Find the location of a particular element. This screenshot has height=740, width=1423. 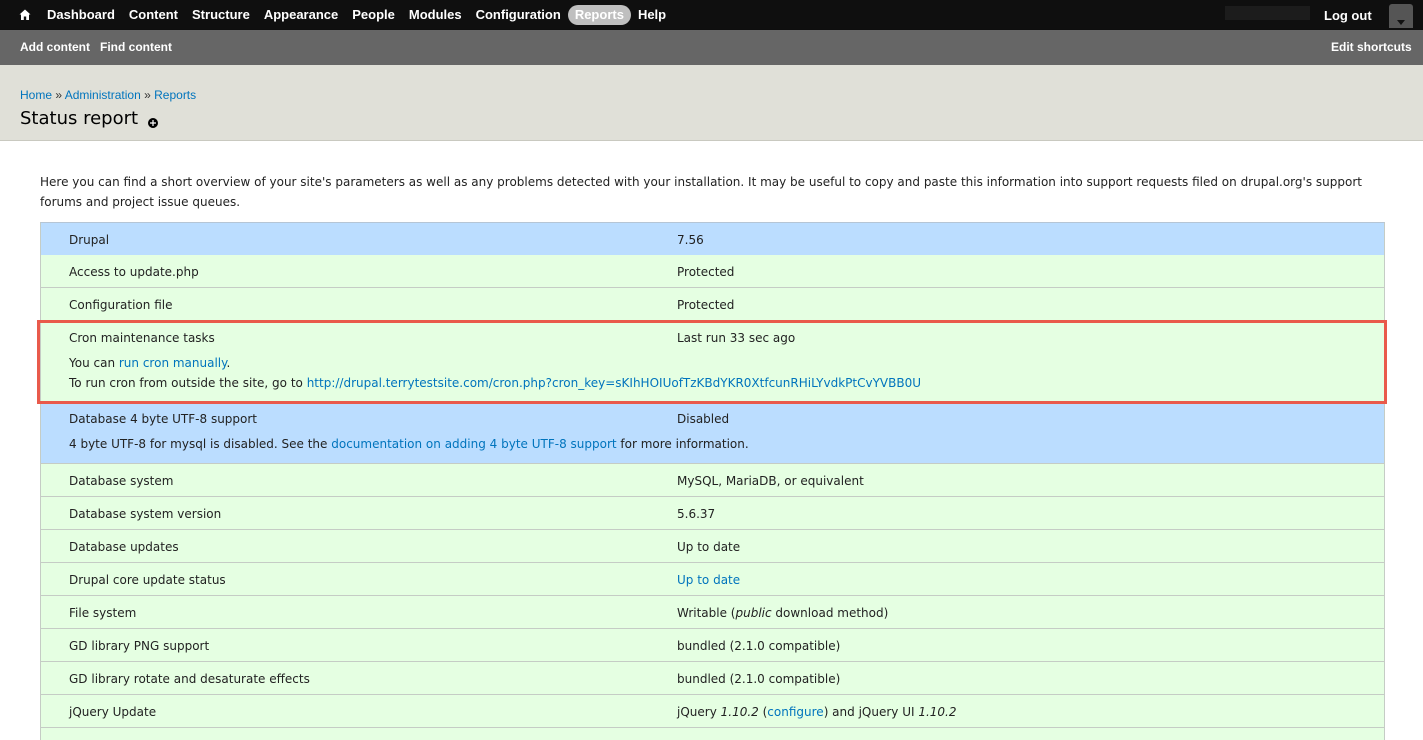

status-row: Drupal core update status Up to date is located at coordinates (712, 579).